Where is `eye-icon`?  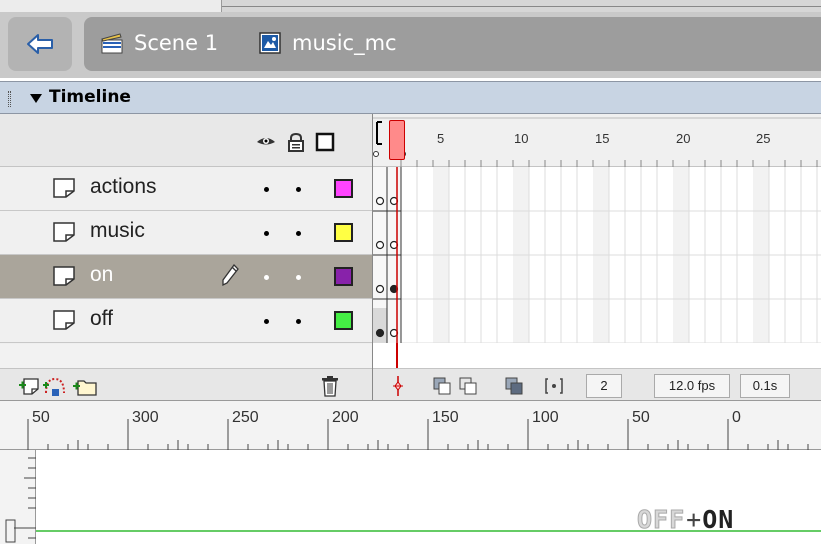 eye-icon is located at coordinates (266, 142).